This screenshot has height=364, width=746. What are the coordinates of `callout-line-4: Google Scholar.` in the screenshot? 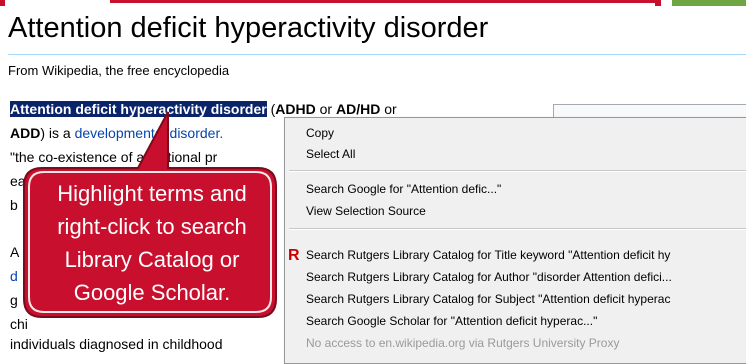 It's located at (152, 292).